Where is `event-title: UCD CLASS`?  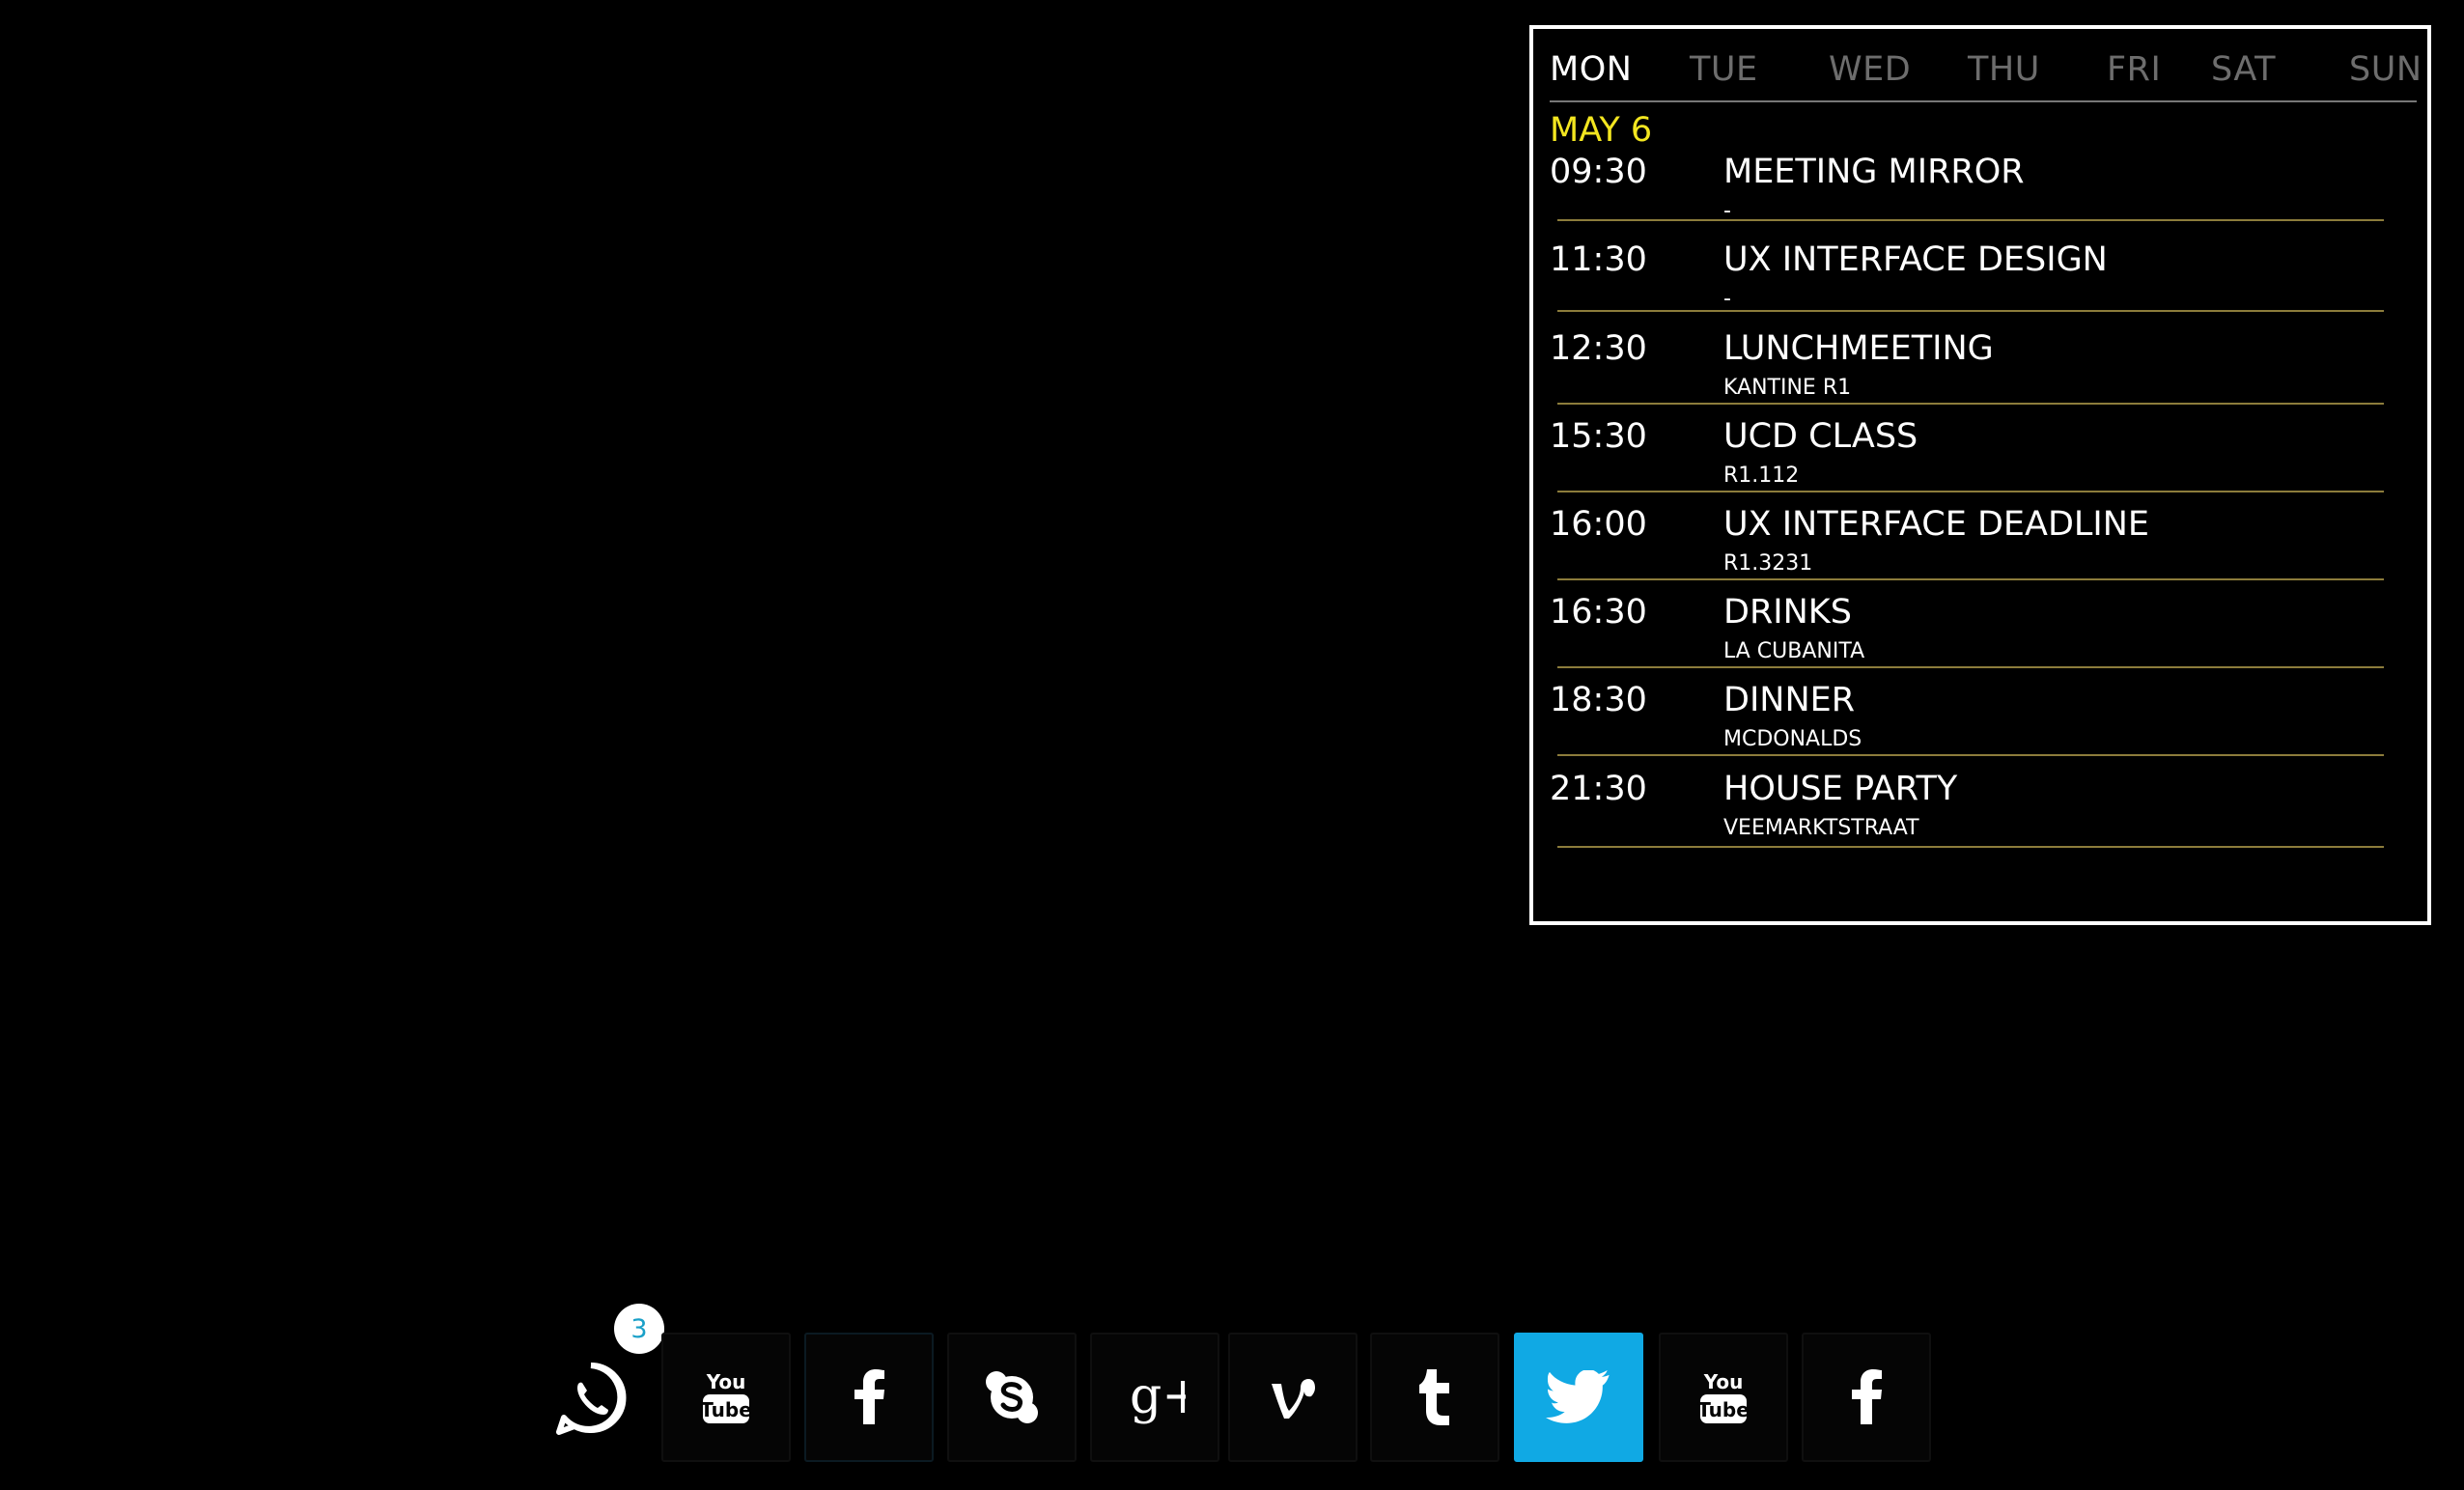 event-title: UCD CLASS is located at coordinates (1821, 436).